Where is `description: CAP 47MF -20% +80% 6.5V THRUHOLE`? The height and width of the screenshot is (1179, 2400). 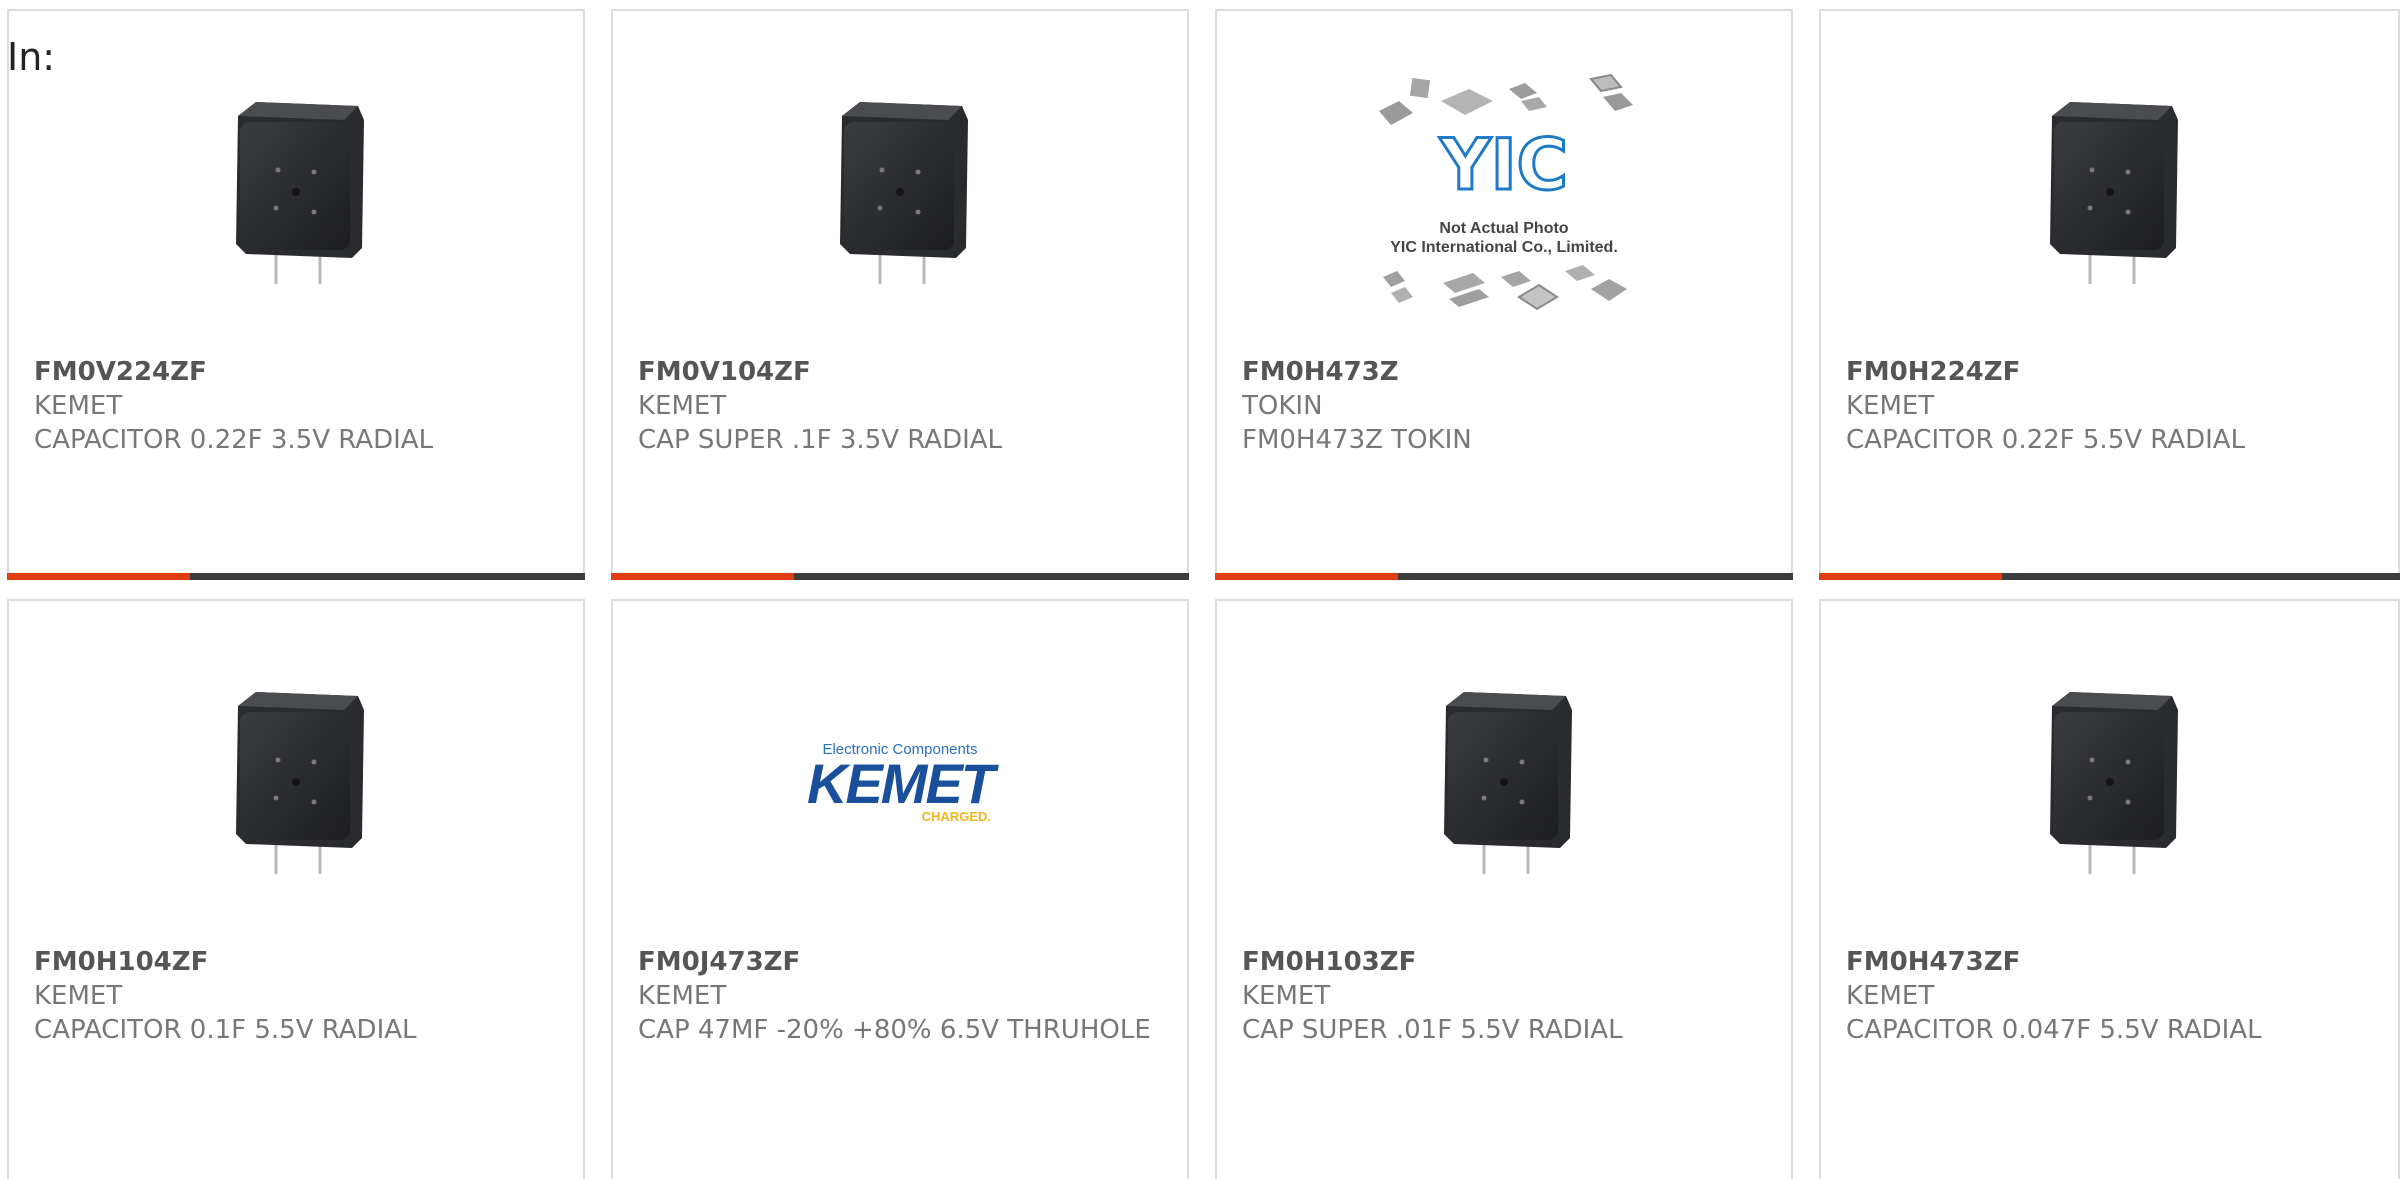
description: CAP 47MF -20% +80% 6.5V THRUHOLE is located at coordinates (894, 1030).